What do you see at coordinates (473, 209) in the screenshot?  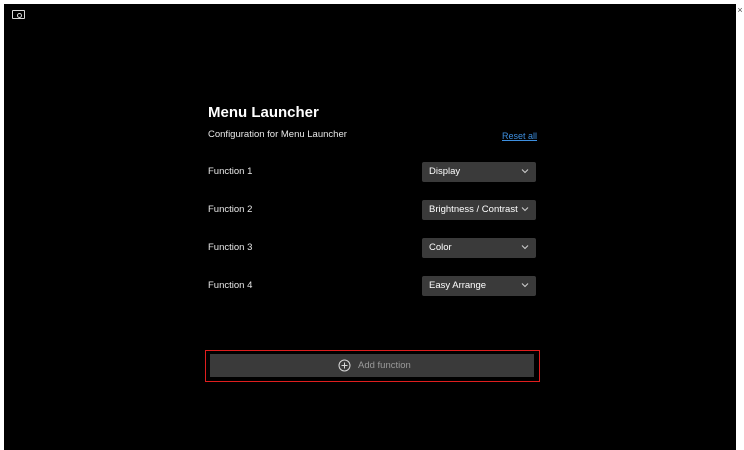 I see `dropdown-value: Brightness / Contrast` at bounding box center [473, 209].